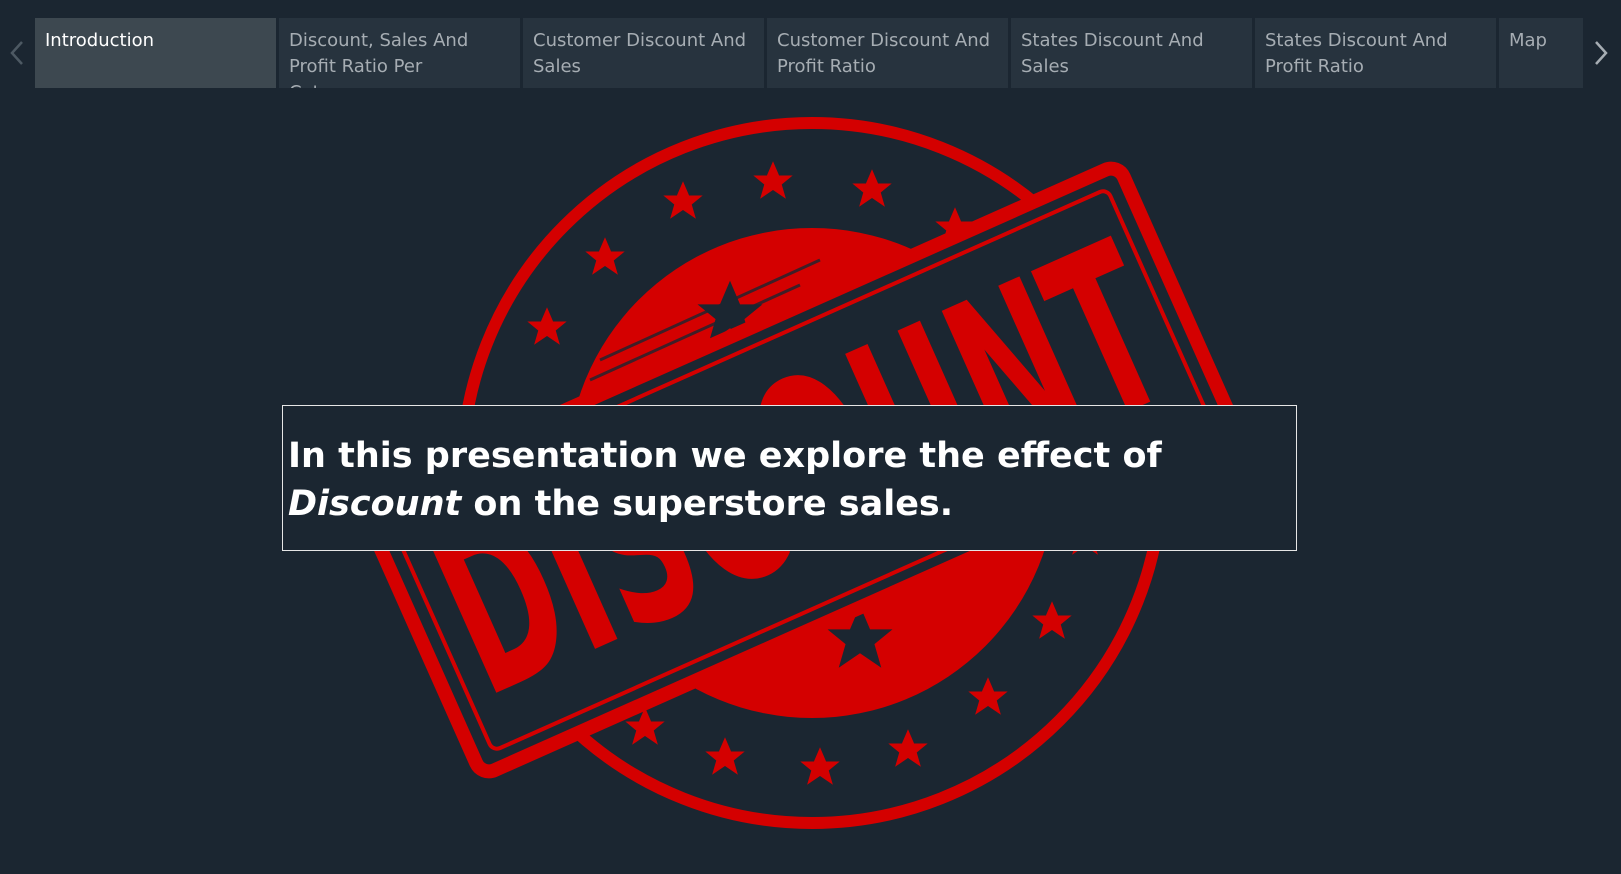 The width and height of the screenshot is (1621, 874). I want to click on story-tab-introduction: Introduction, so click(155, 53).